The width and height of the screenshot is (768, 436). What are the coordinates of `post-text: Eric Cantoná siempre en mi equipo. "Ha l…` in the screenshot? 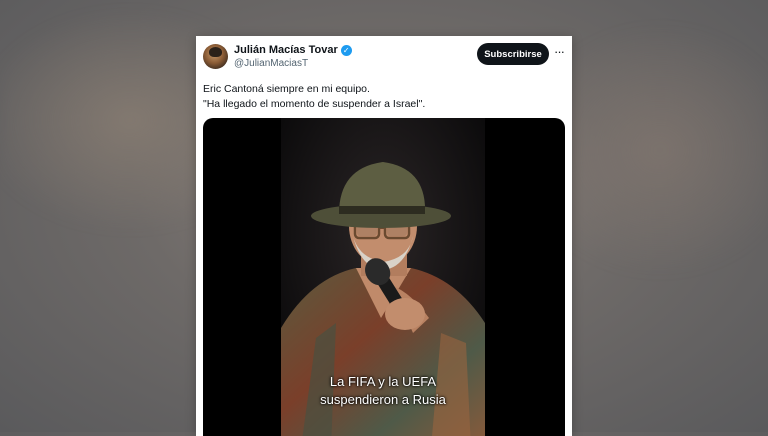 It's located at (383, 97).